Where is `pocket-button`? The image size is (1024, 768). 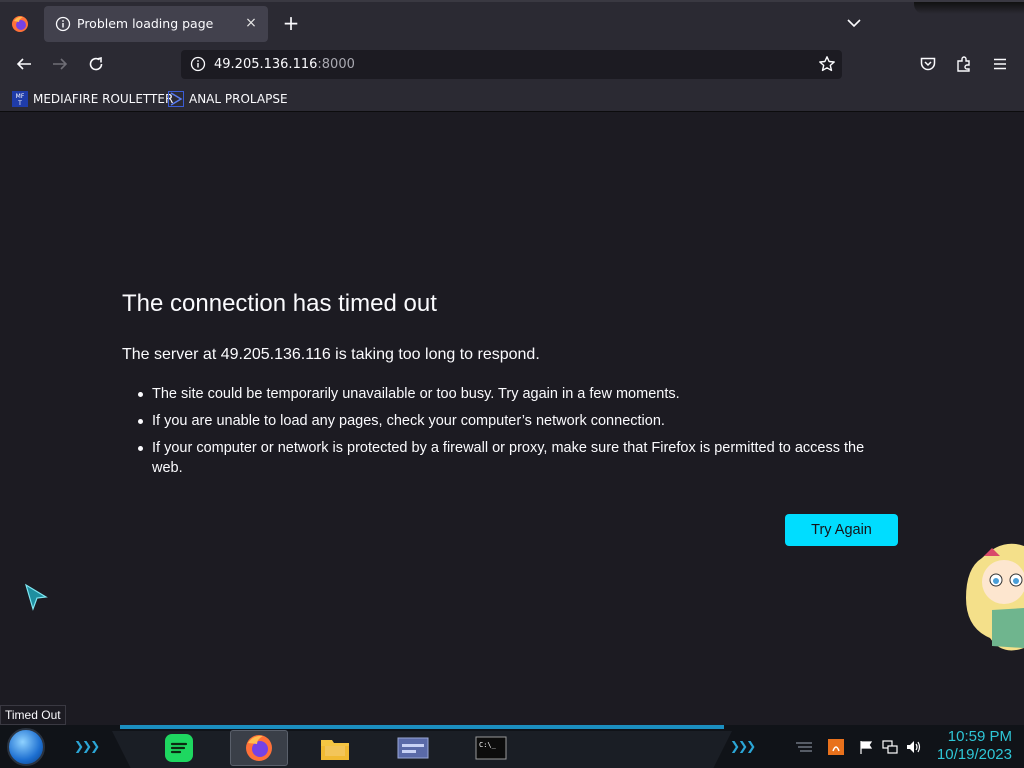 pocket-button is located at coordinates (928, 64).